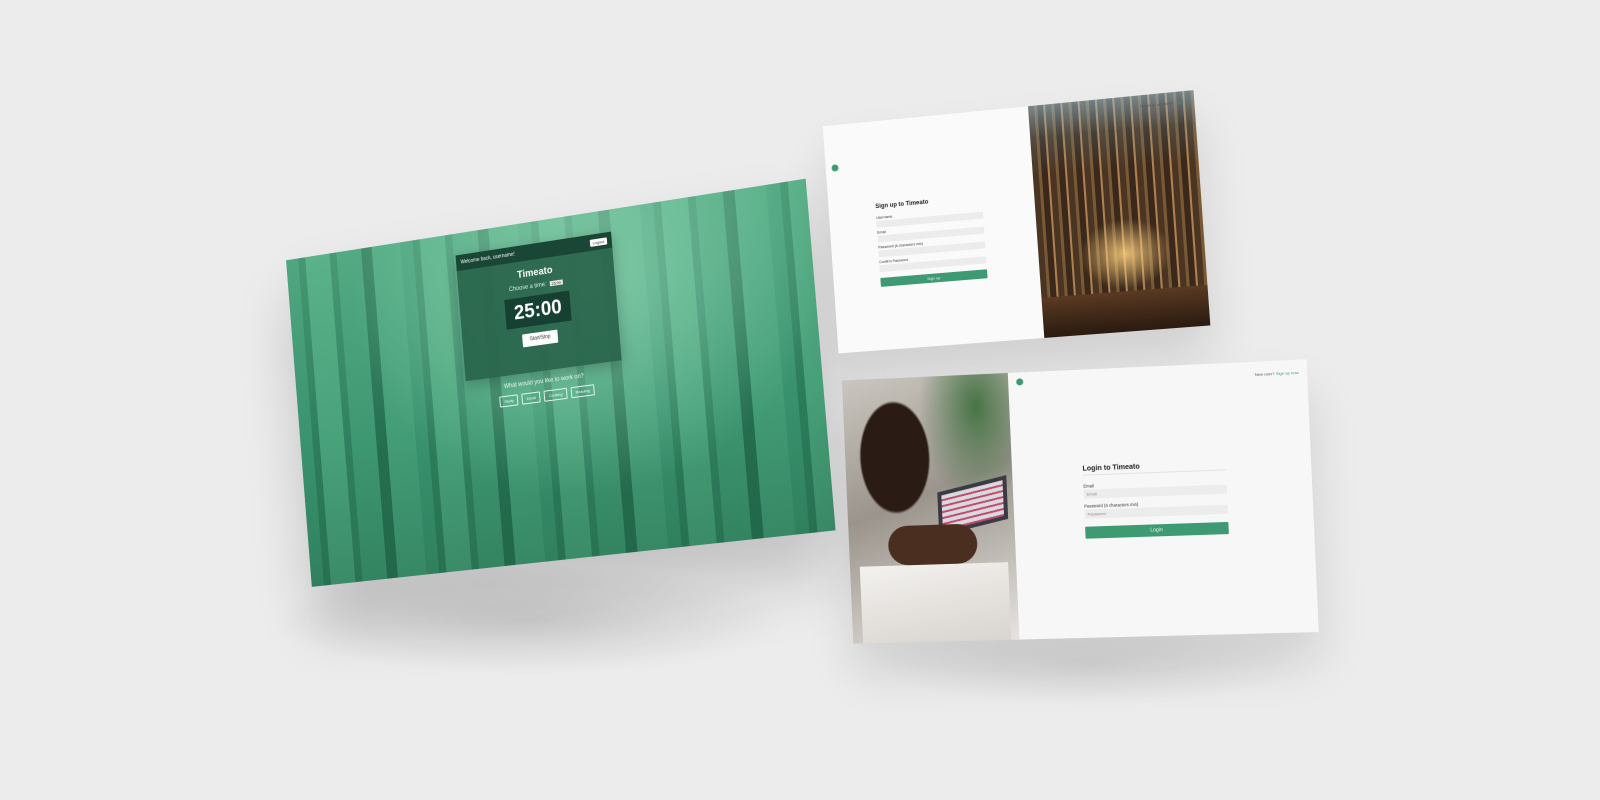  I want to click on signup-link: New user? Sign up now, so click(1277, 373).